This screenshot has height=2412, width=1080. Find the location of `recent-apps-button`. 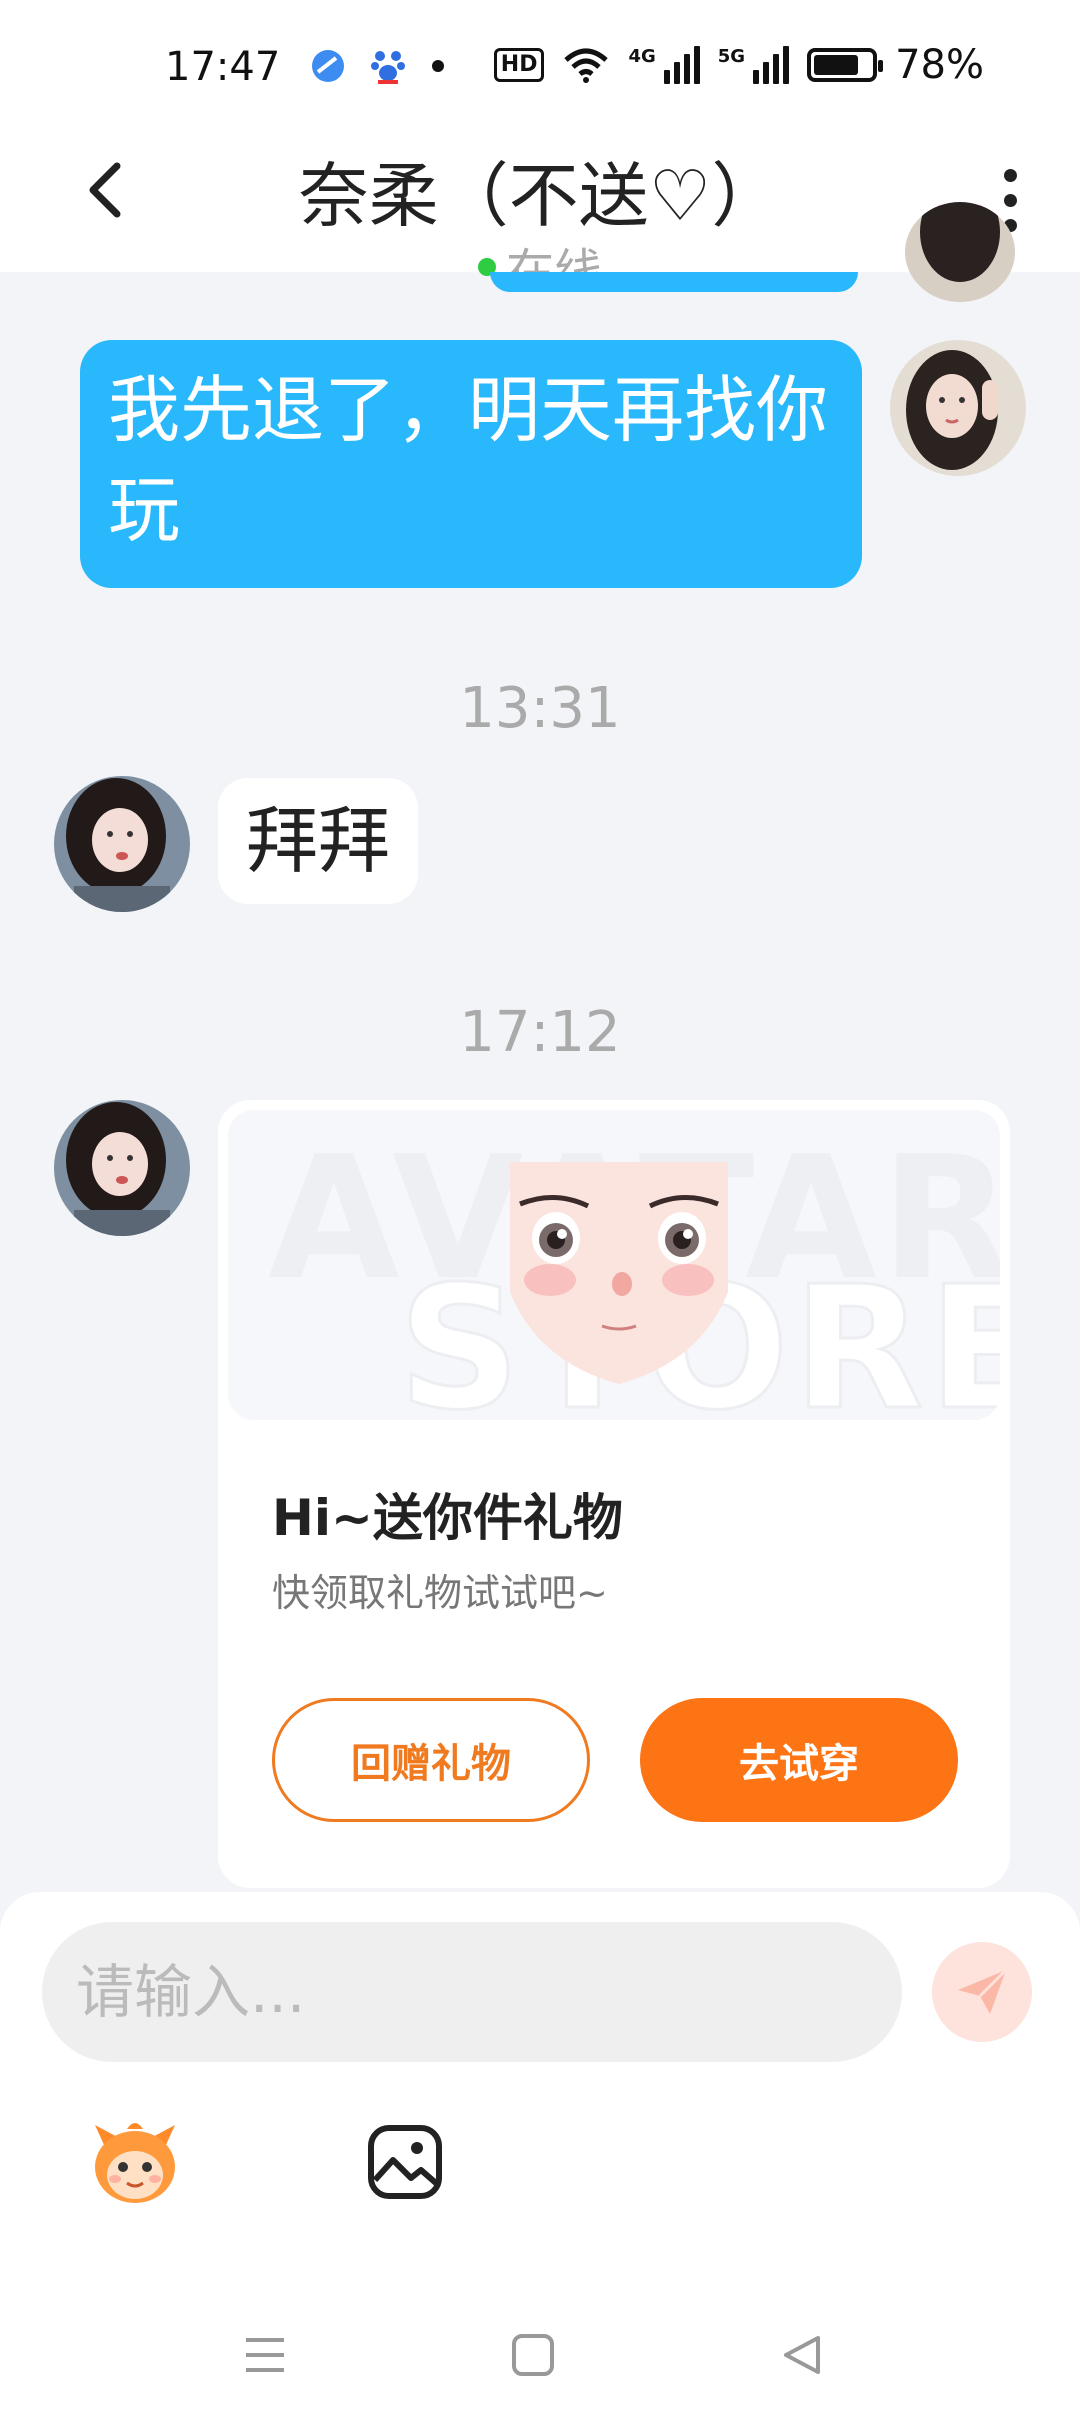

recent-apps-button is located at coordinates (265, 2355).